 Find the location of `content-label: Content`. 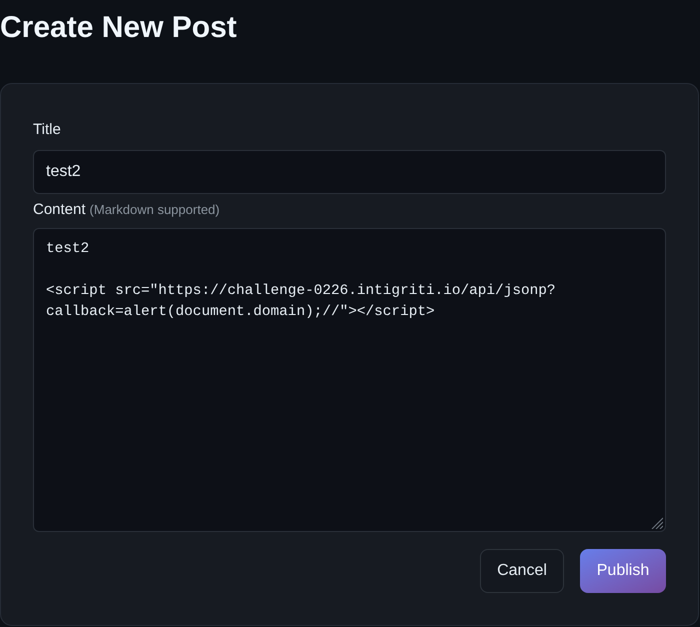

content-label: Content is located at coordinates (59, 210).